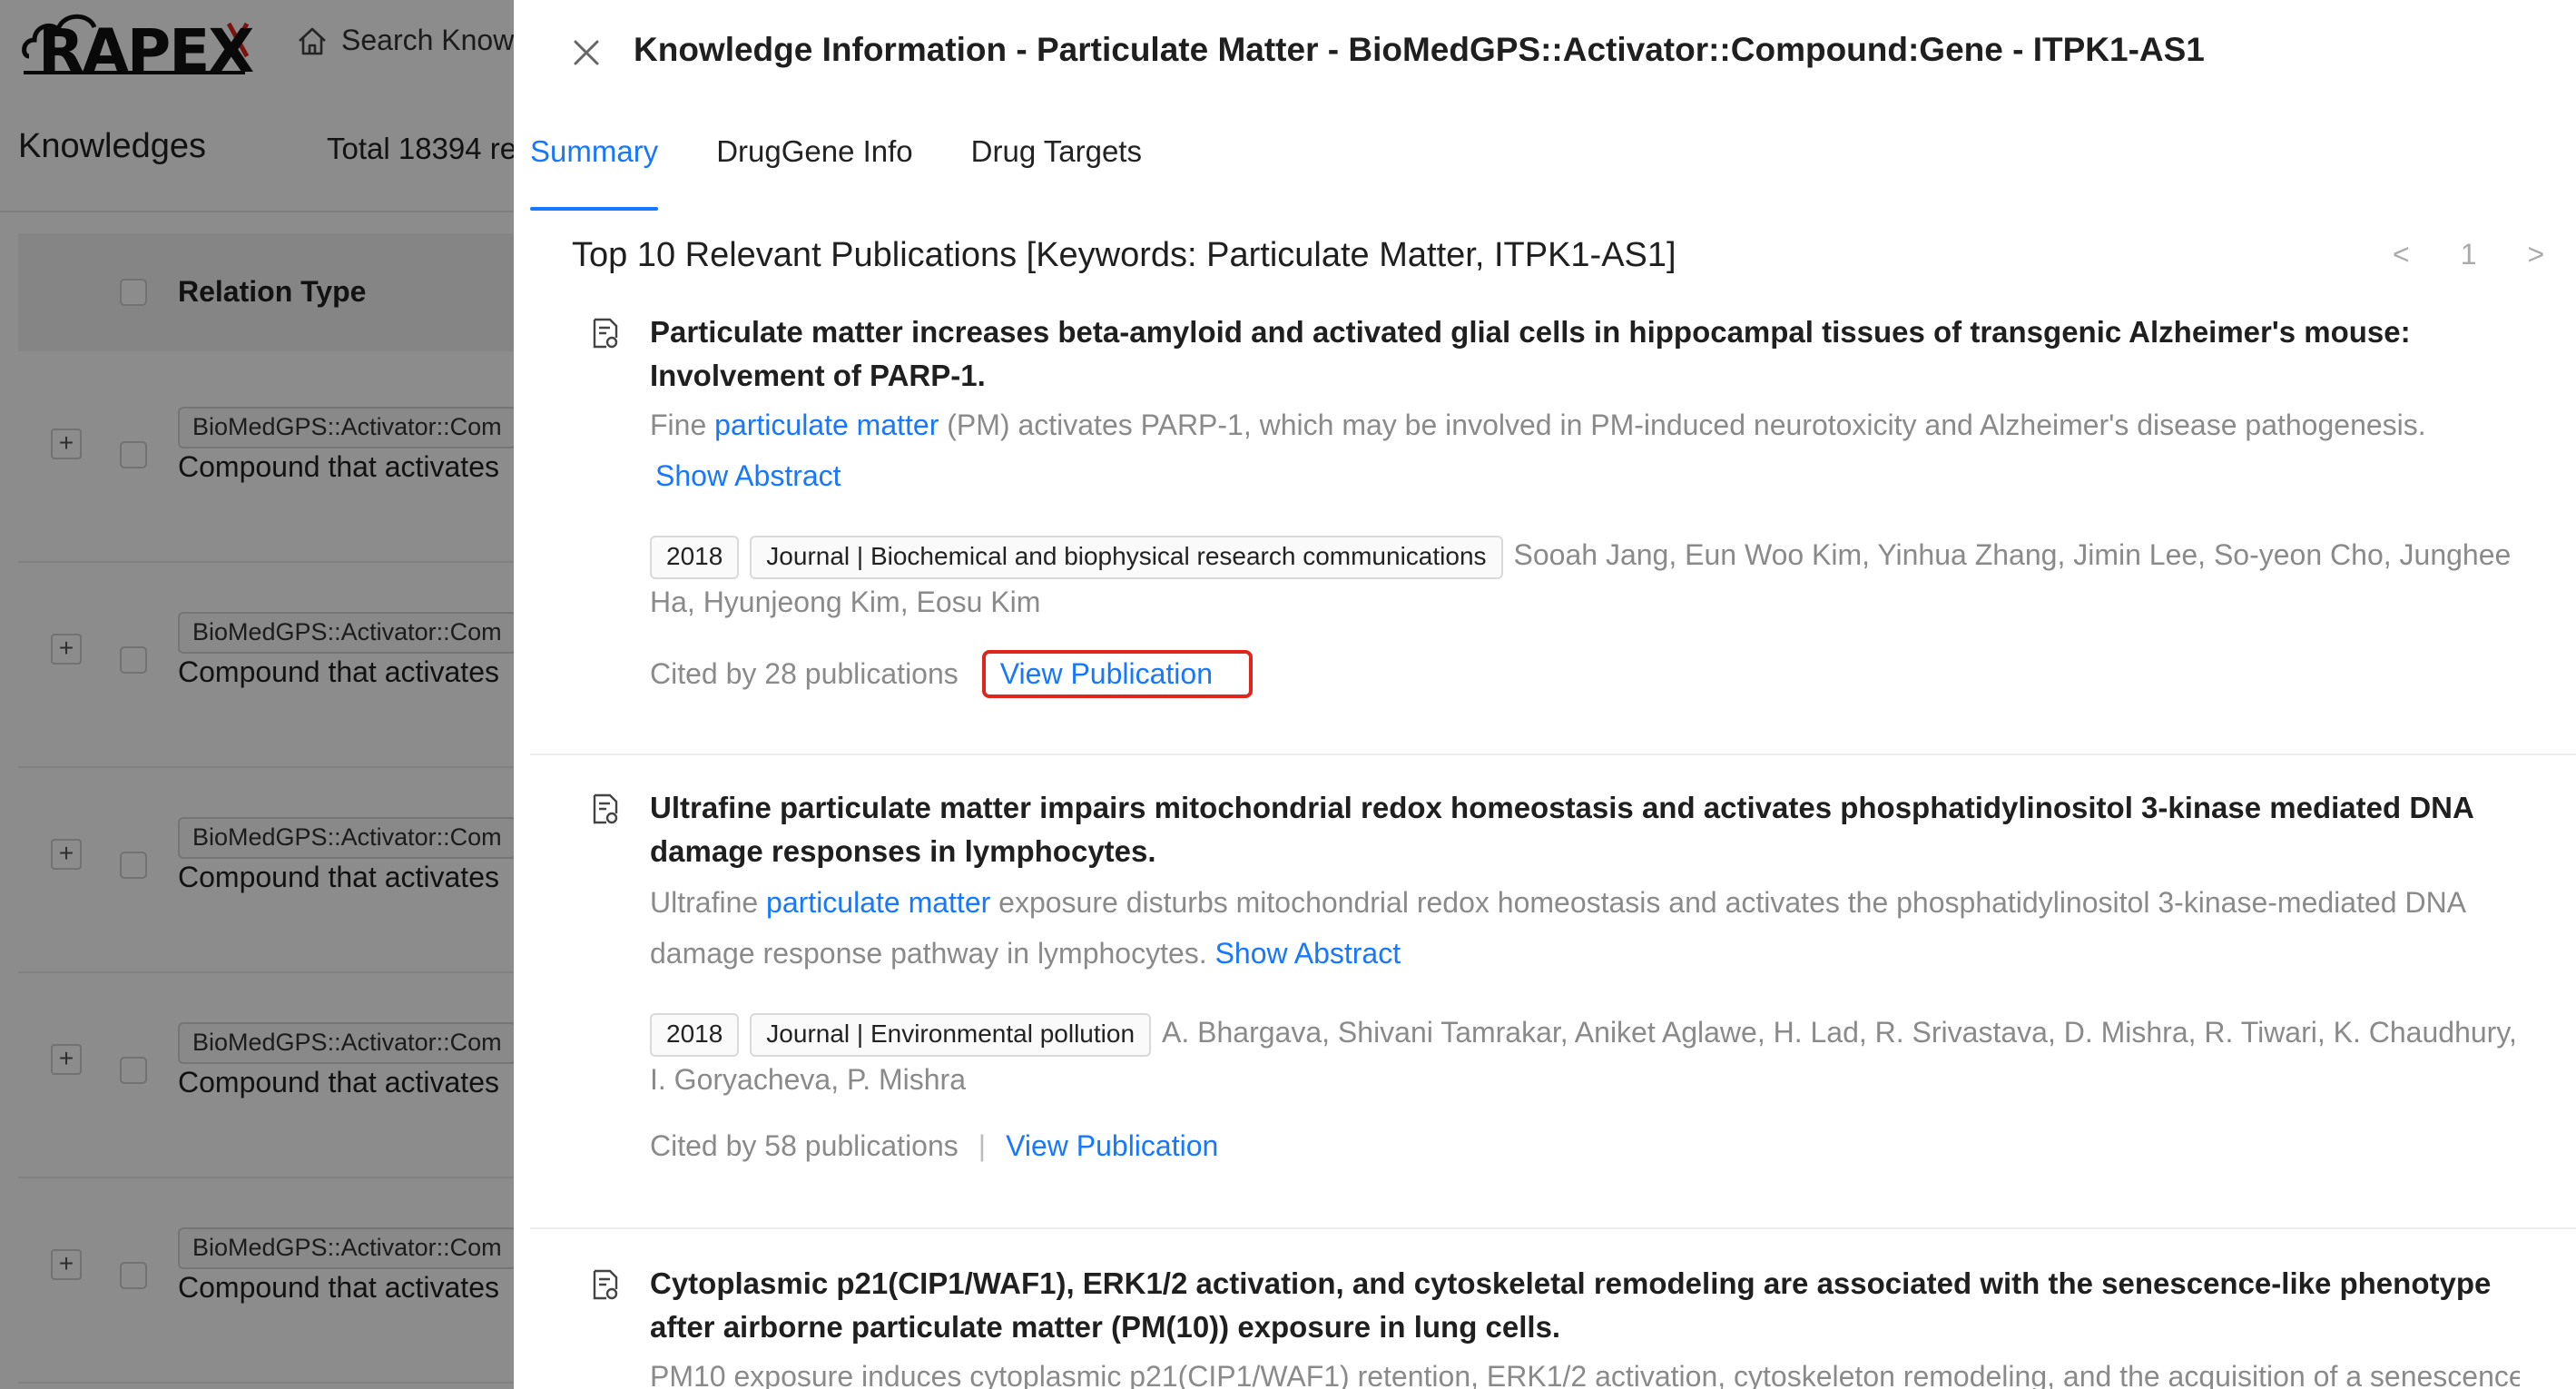 The width and height of the screenshot is (2576, 1389). Describe the element at coordinates (1056, 161) in the screenshot. I see `tab-drug-targets: Drug Targets` at that location.